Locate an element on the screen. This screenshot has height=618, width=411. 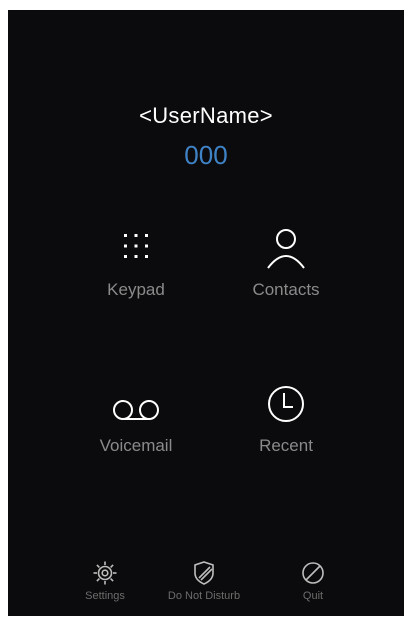
do-not-disturb-button: Do Not Disturb is located at coordinates (204, 583).